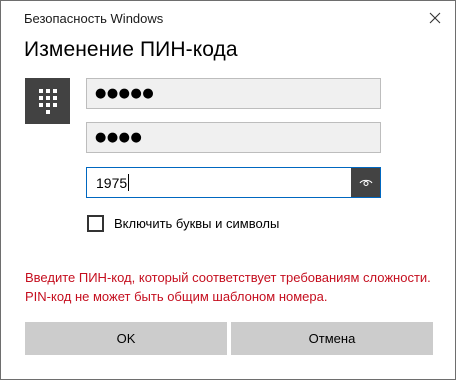  What do you see at coordinates (125, 93) in the screenshot?
I see `current-pin-mask: ●●●●●` at bounding box center [125, 93].